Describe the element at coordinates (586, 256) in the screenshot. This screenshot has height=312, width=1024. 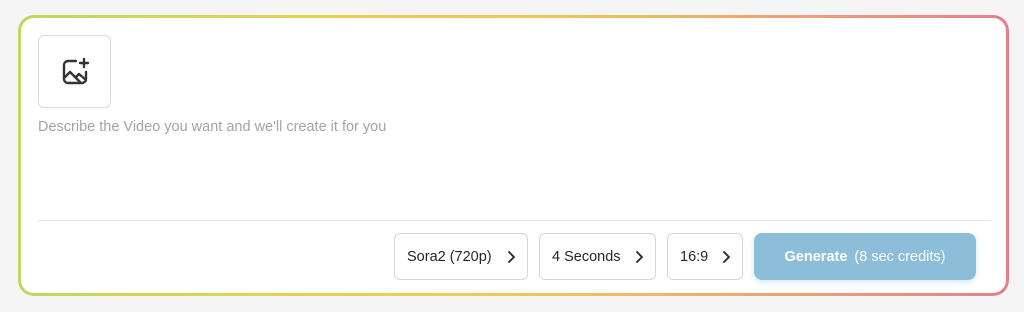
I see `duration-label: 4 Seconds` at that location.